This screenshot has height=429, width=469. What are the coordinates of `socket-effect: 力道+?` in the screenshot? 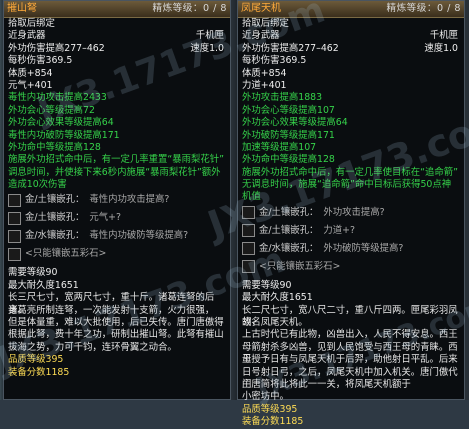 It's located at (339, 230).